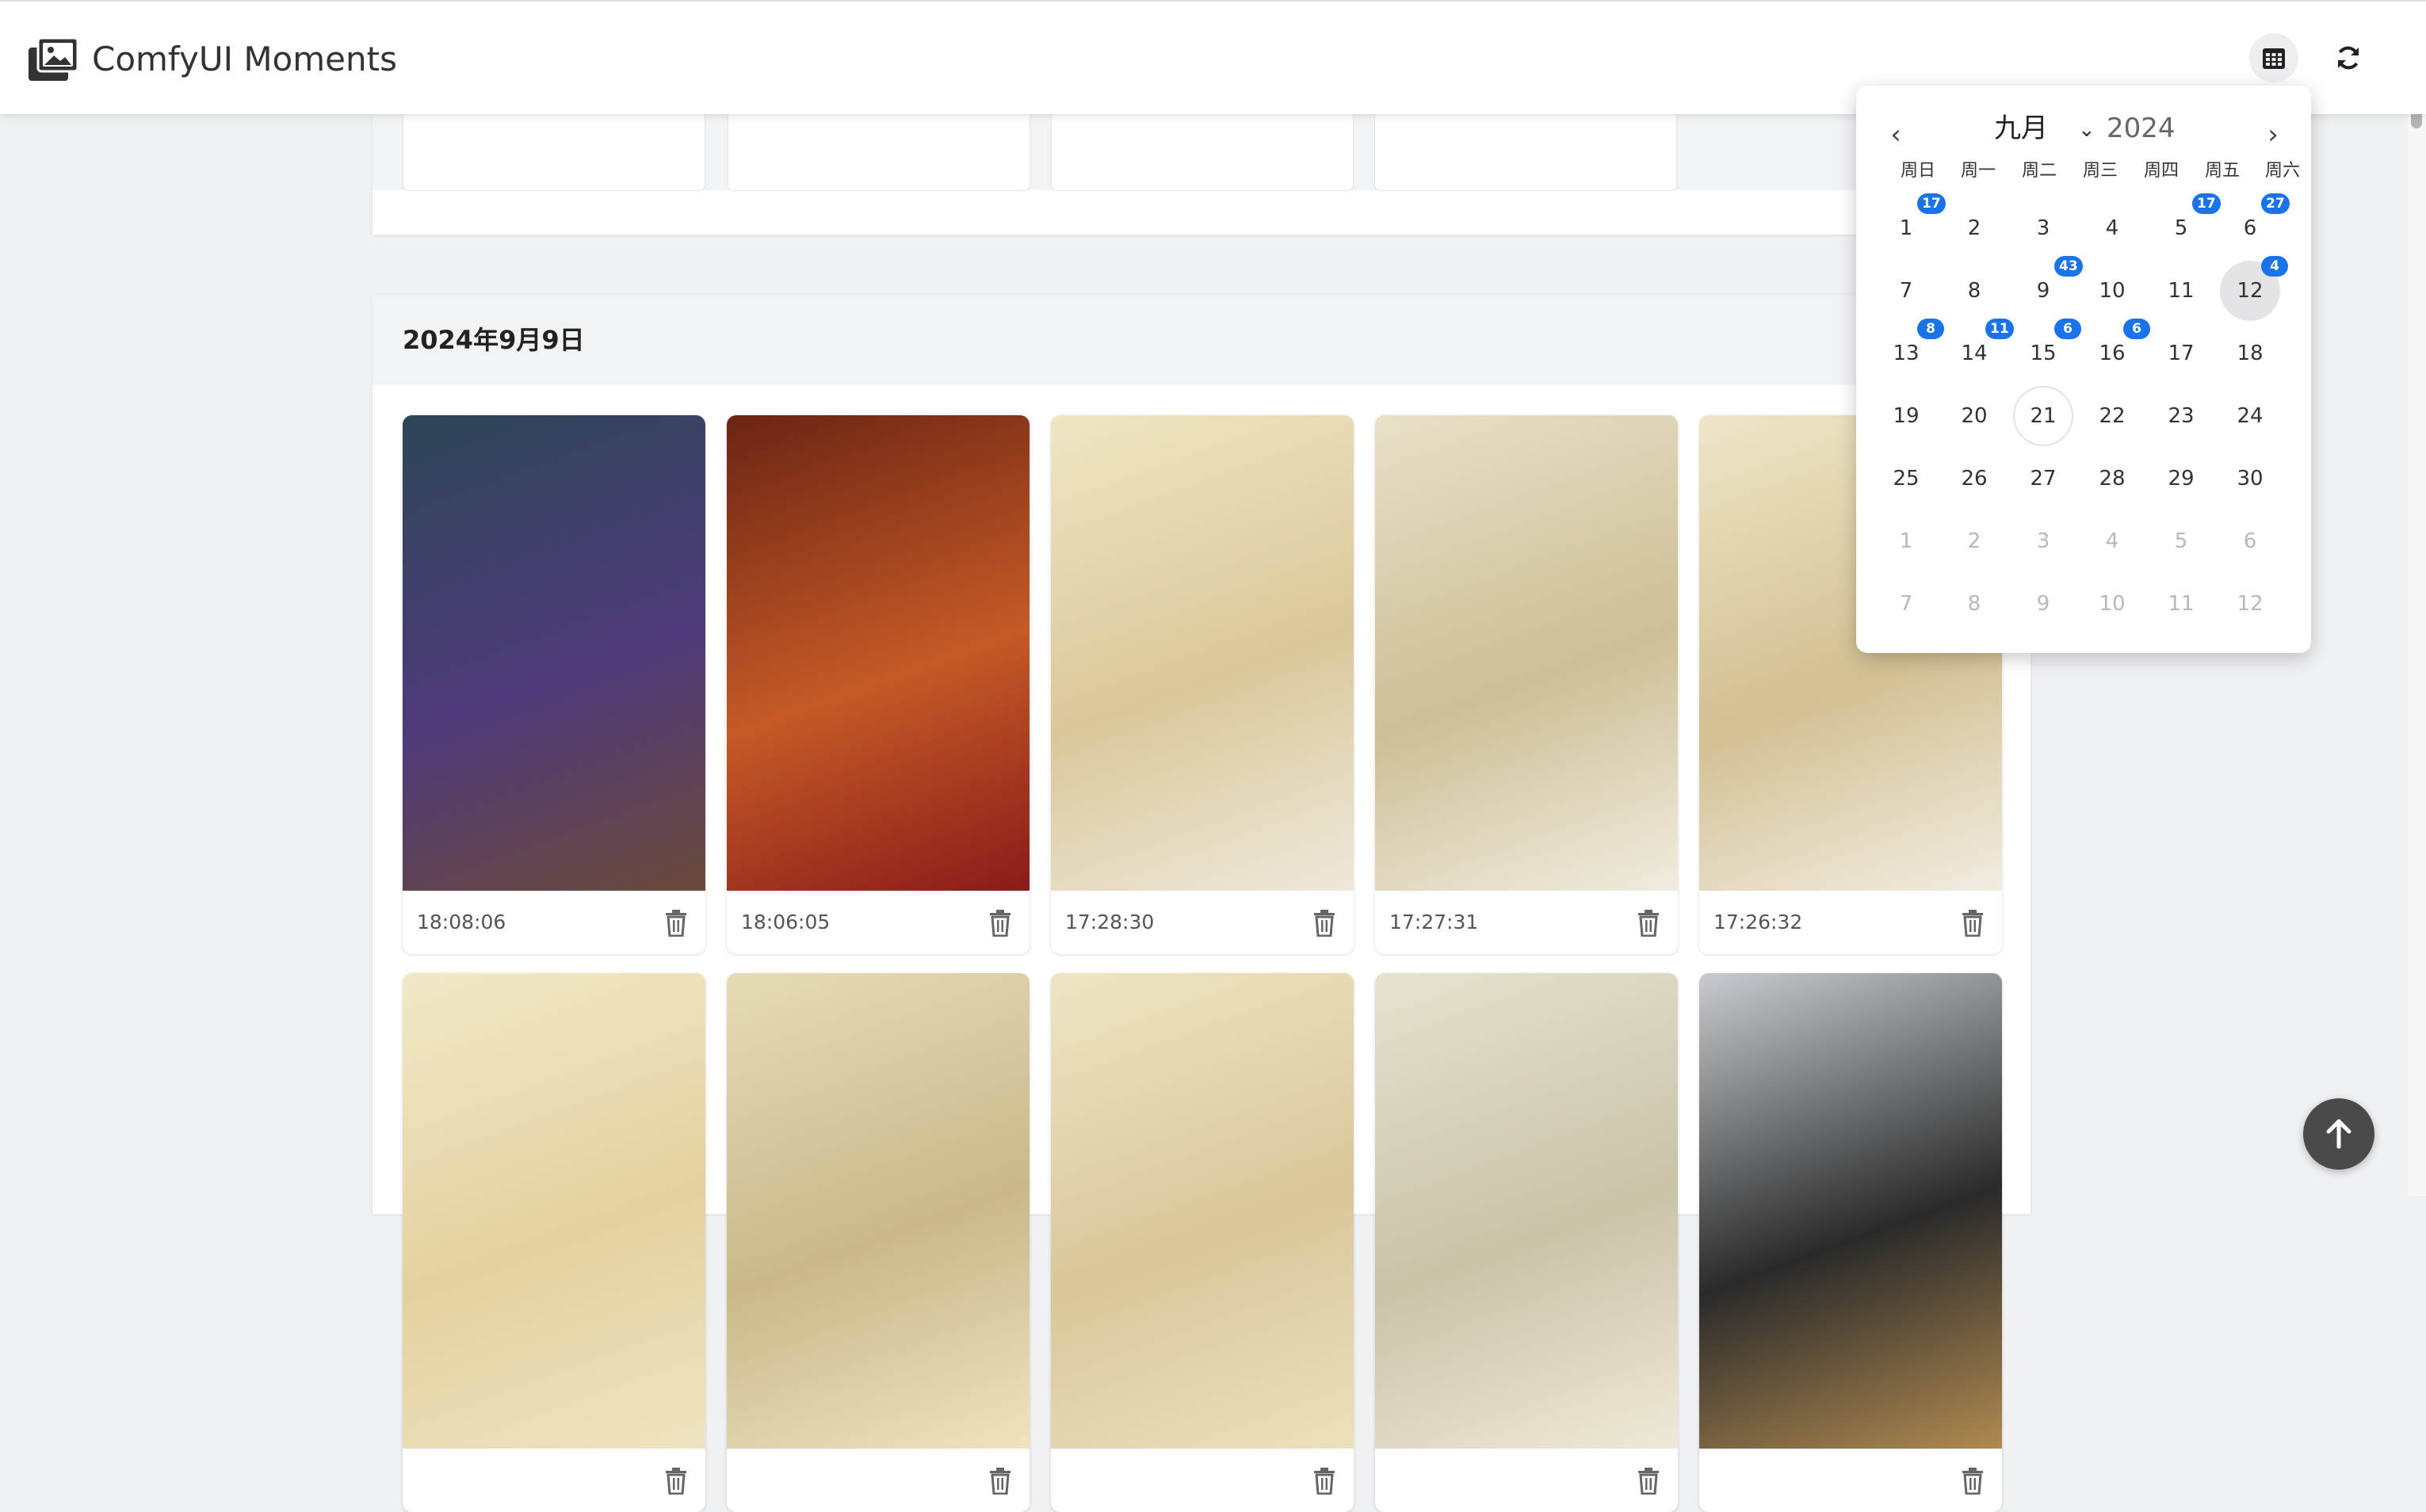 The width and height of the screenshot is (2426, 1512). I want to click on refresh-button, so click(2349, 58).